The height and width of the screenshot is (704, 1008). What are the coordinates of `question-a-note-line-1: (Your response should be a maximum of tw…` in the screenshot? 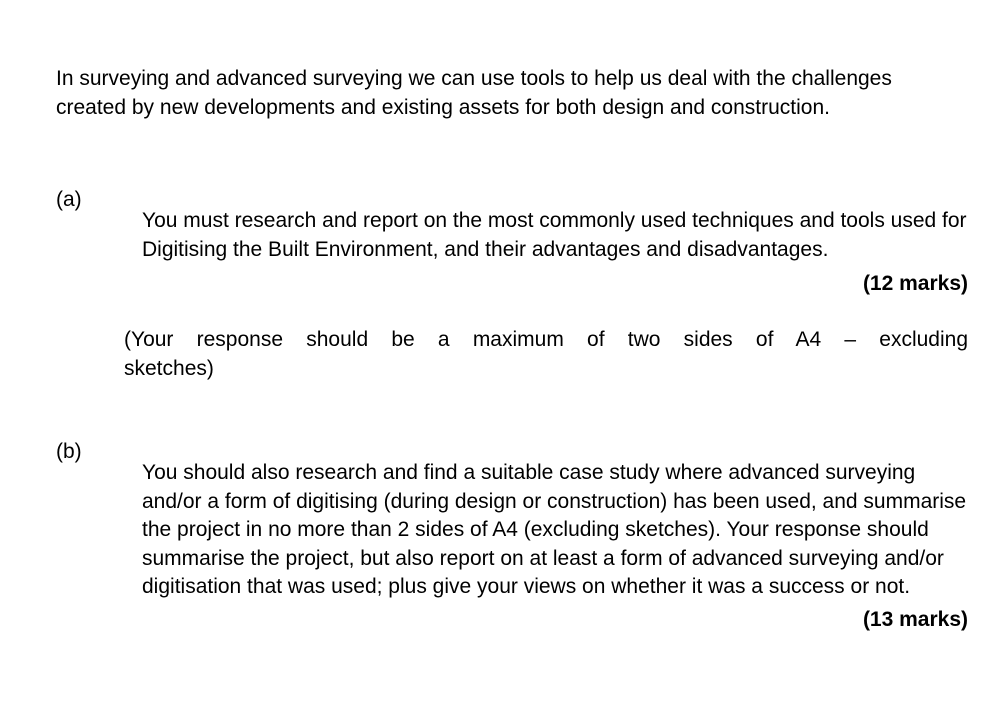 It's located at (546, 339).